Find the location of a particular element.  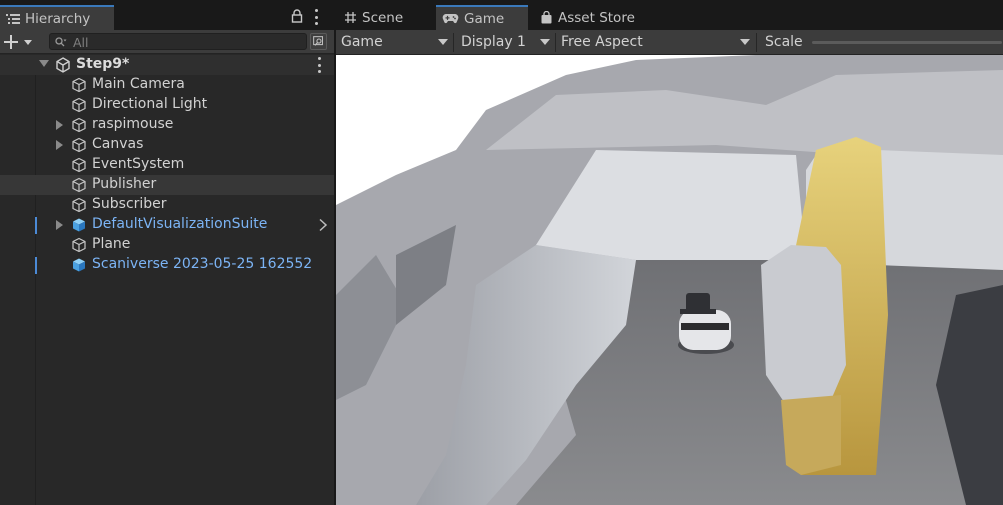

scene-name: Step9* is located at coordinates (103, 64).